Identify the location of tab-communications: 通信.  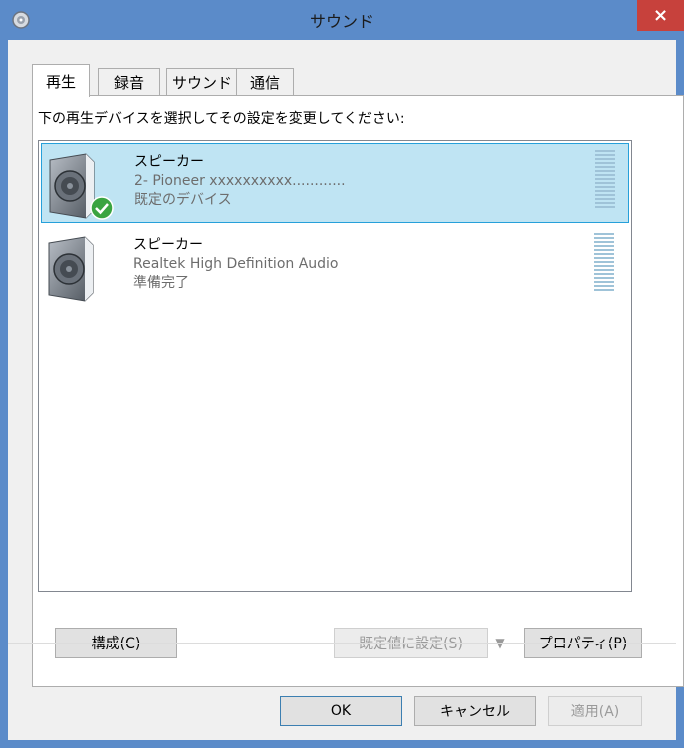
(265, 81).